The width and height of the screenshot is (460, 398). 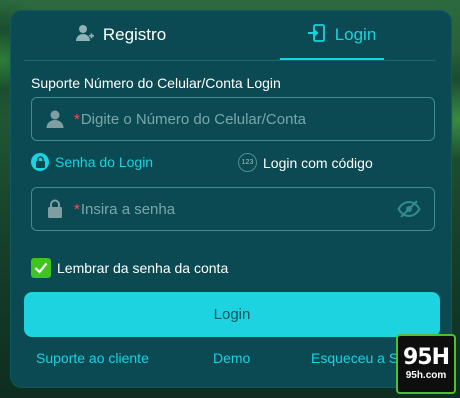 I want to click on account-field: *, so click(x=233, y=119).